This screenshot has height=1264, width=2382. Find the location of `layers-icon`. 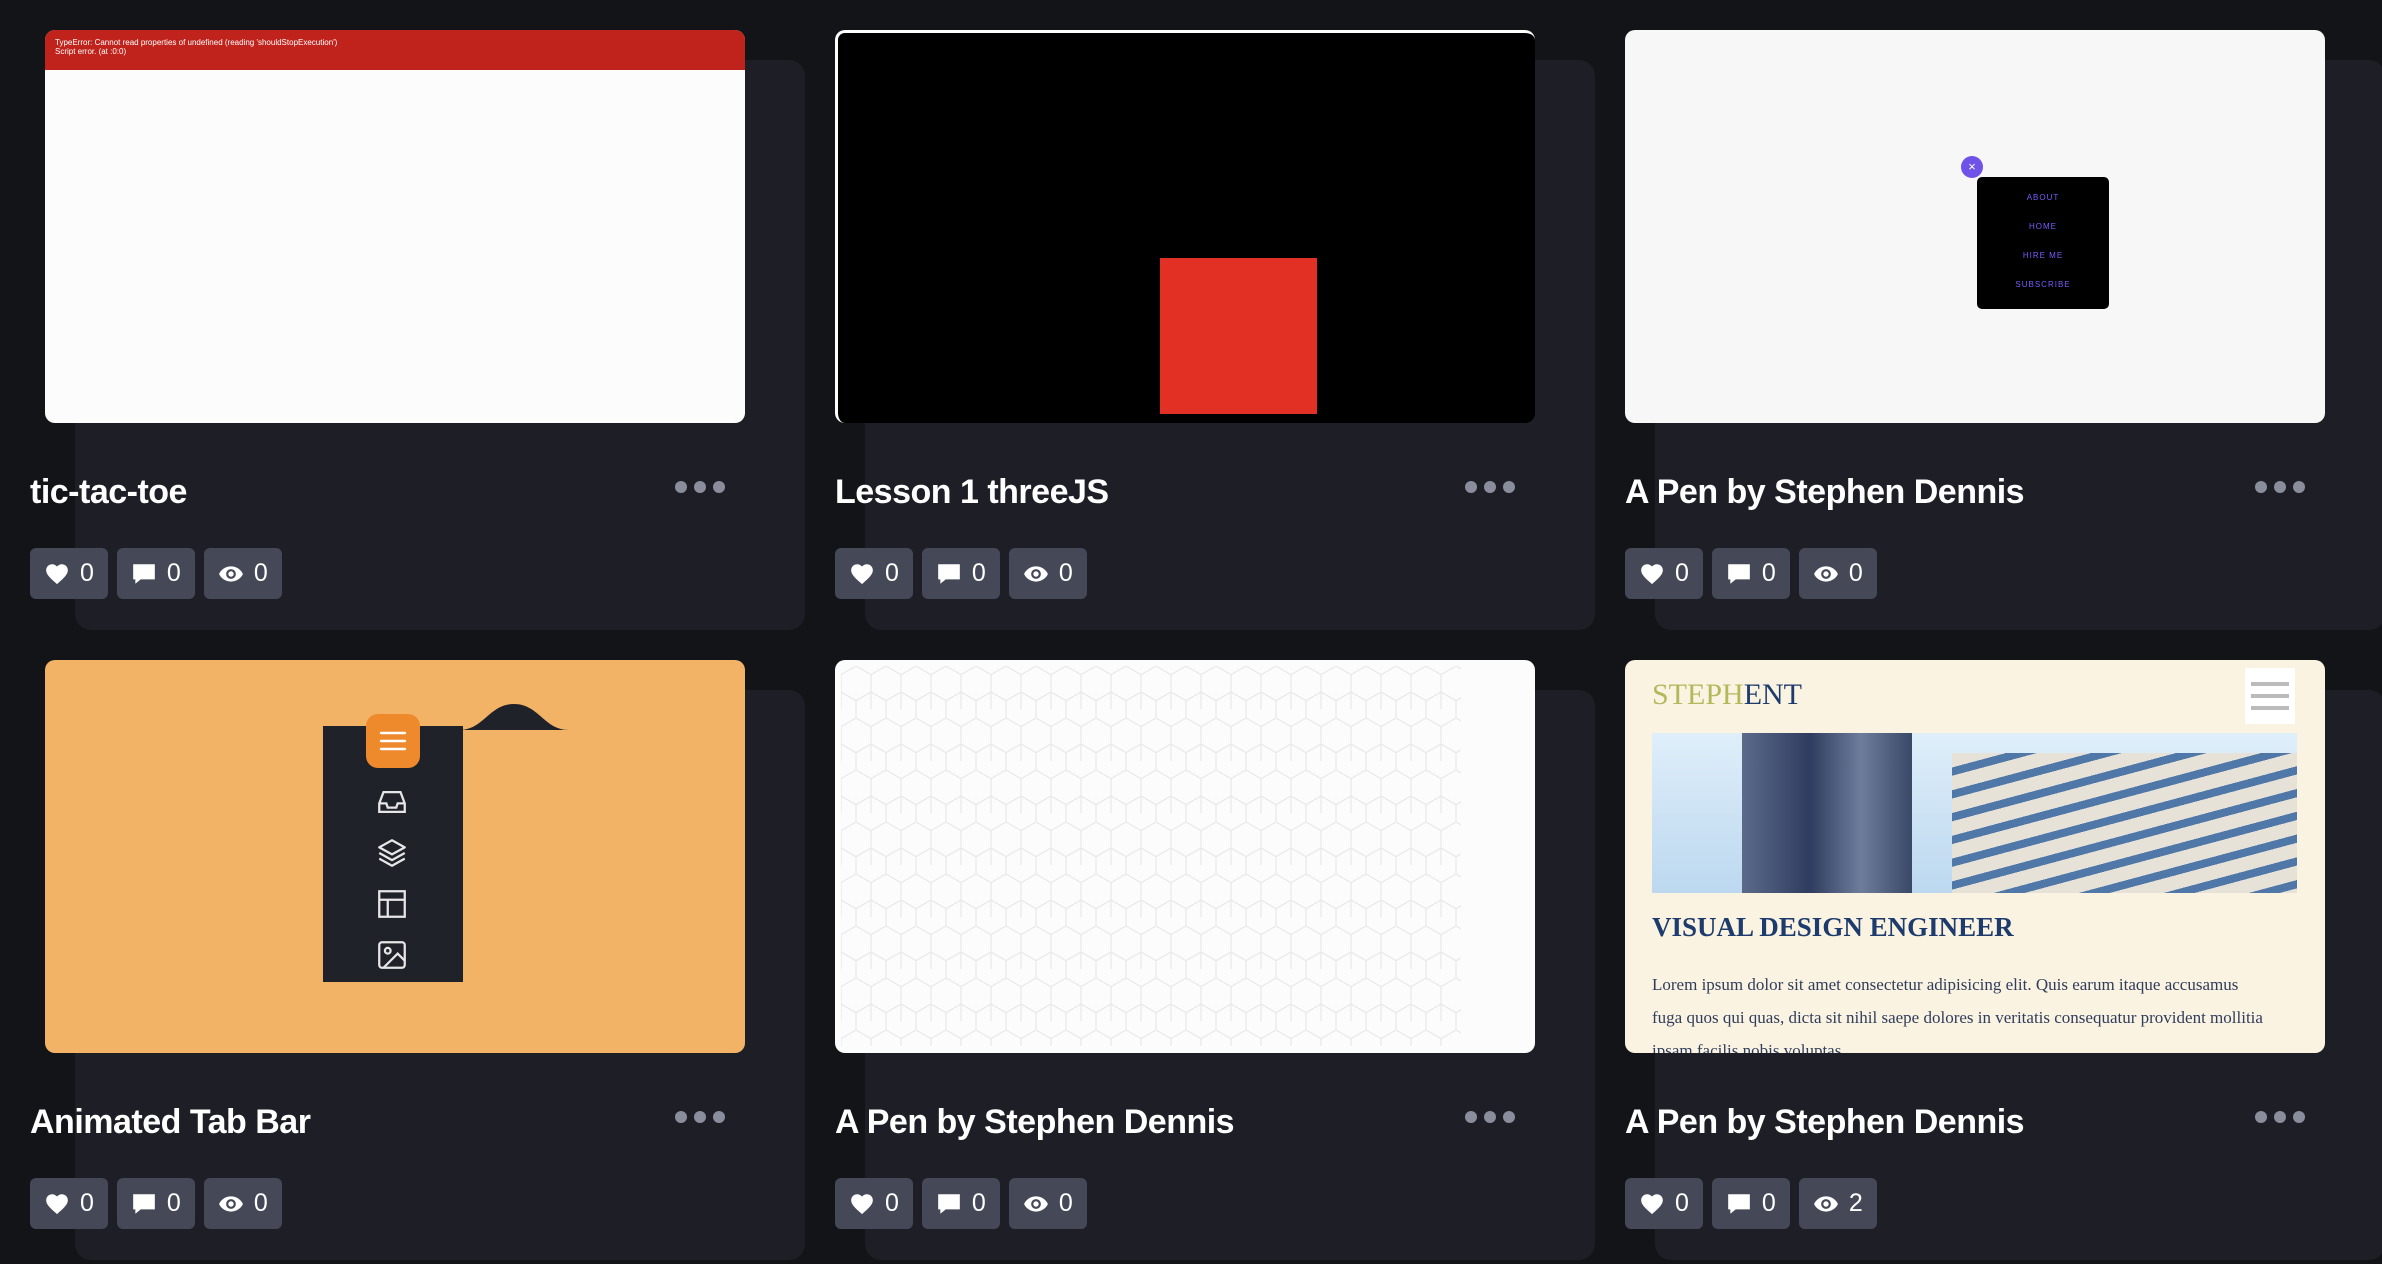

layers-icon is located at coordinates (392, 853).